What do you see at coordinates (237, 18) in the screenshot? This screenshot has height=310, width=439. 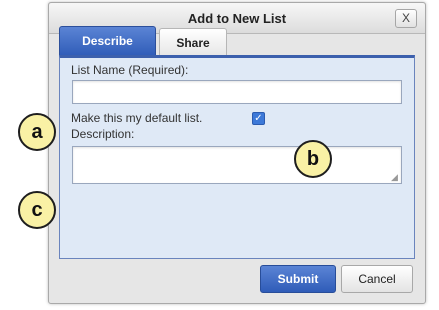 I see `dialog-title: Add to New List` at bounding box center [237, 18].